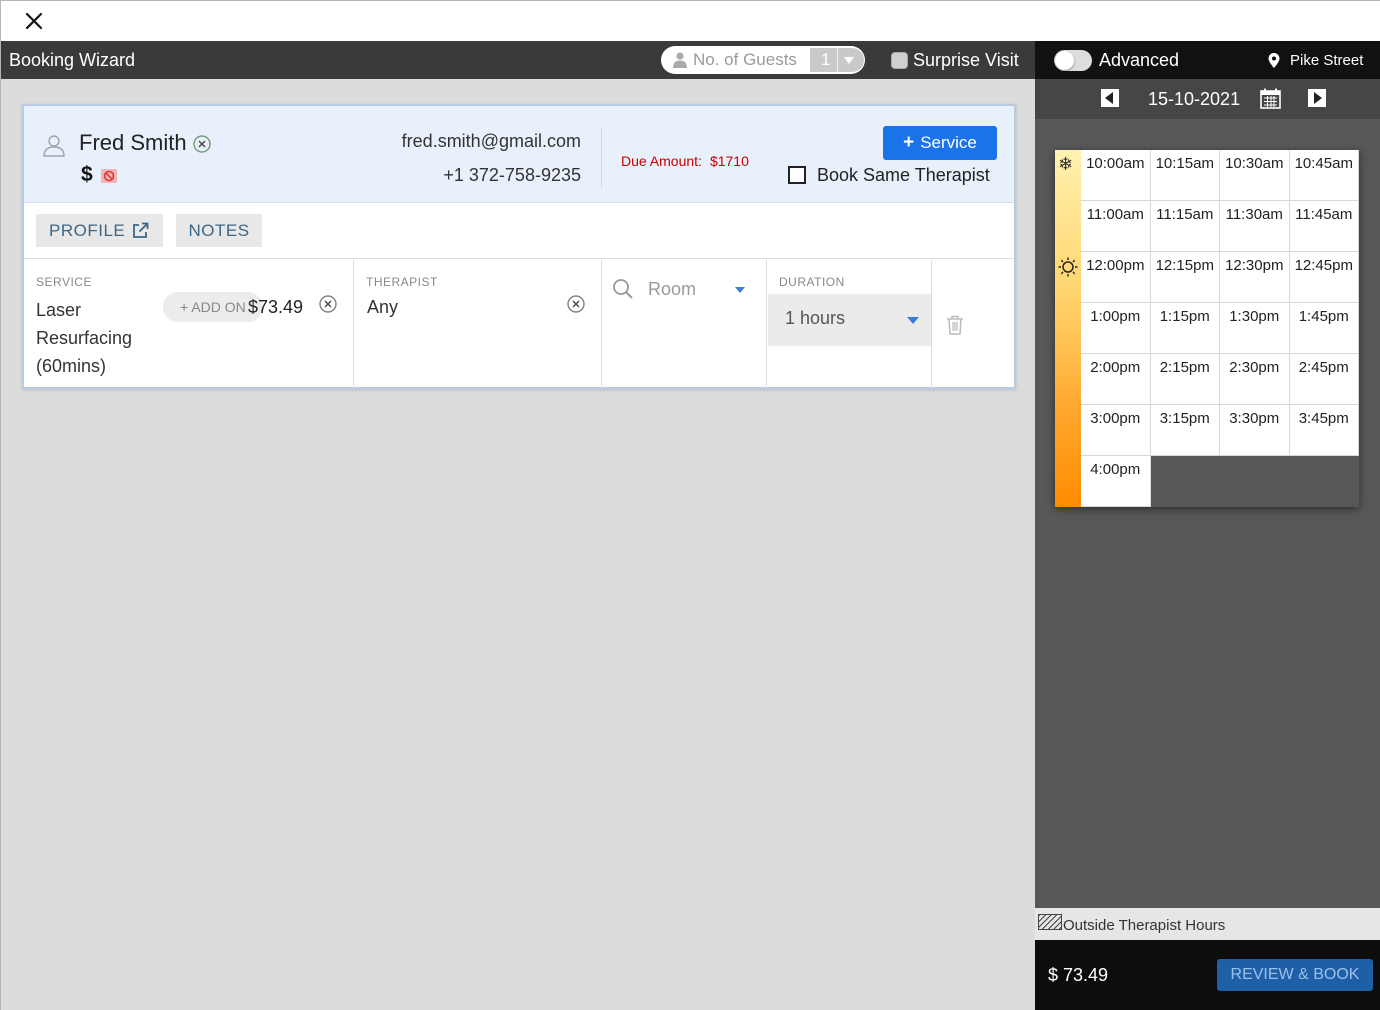 This screenshot has width=1380, height=1010. Describe the element at coordinates (1139, 60) in the screenshot. I see `advanced-label: Advanced` at that location.